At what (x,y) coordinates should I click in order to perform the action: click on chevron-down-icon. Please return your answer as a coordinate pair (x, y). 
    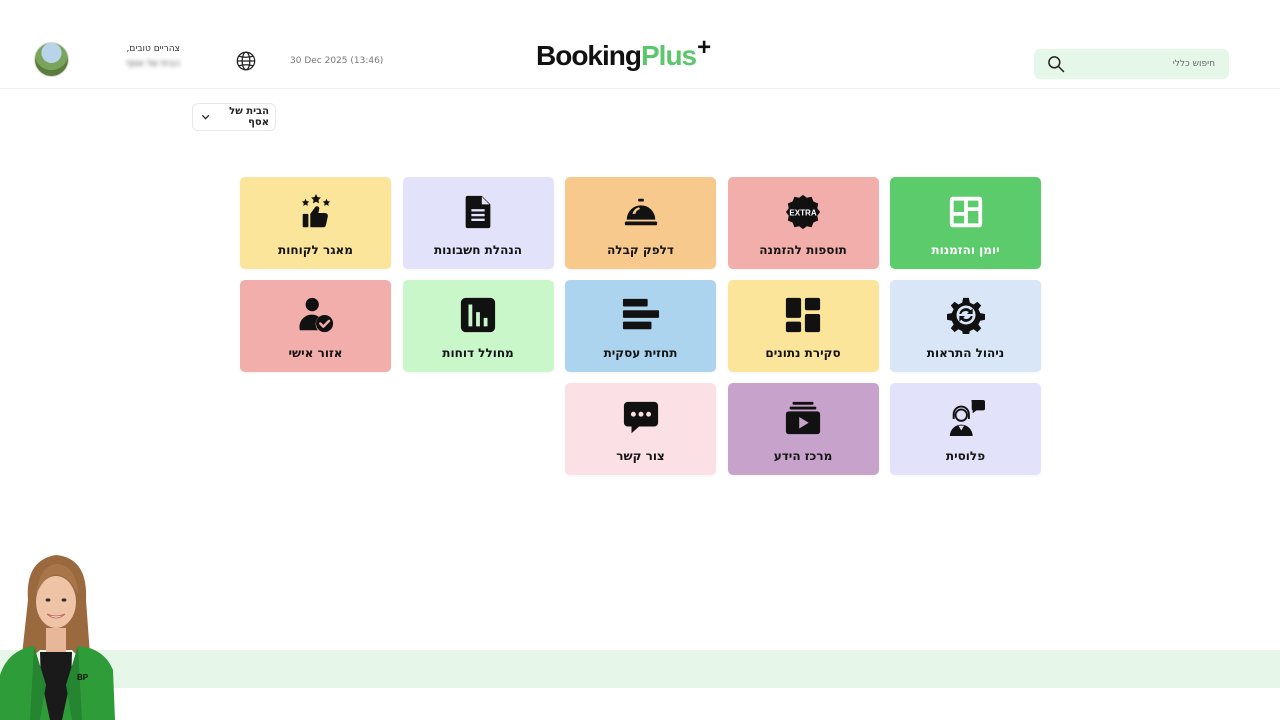
    Looking at the image, I should click on (205, 117).